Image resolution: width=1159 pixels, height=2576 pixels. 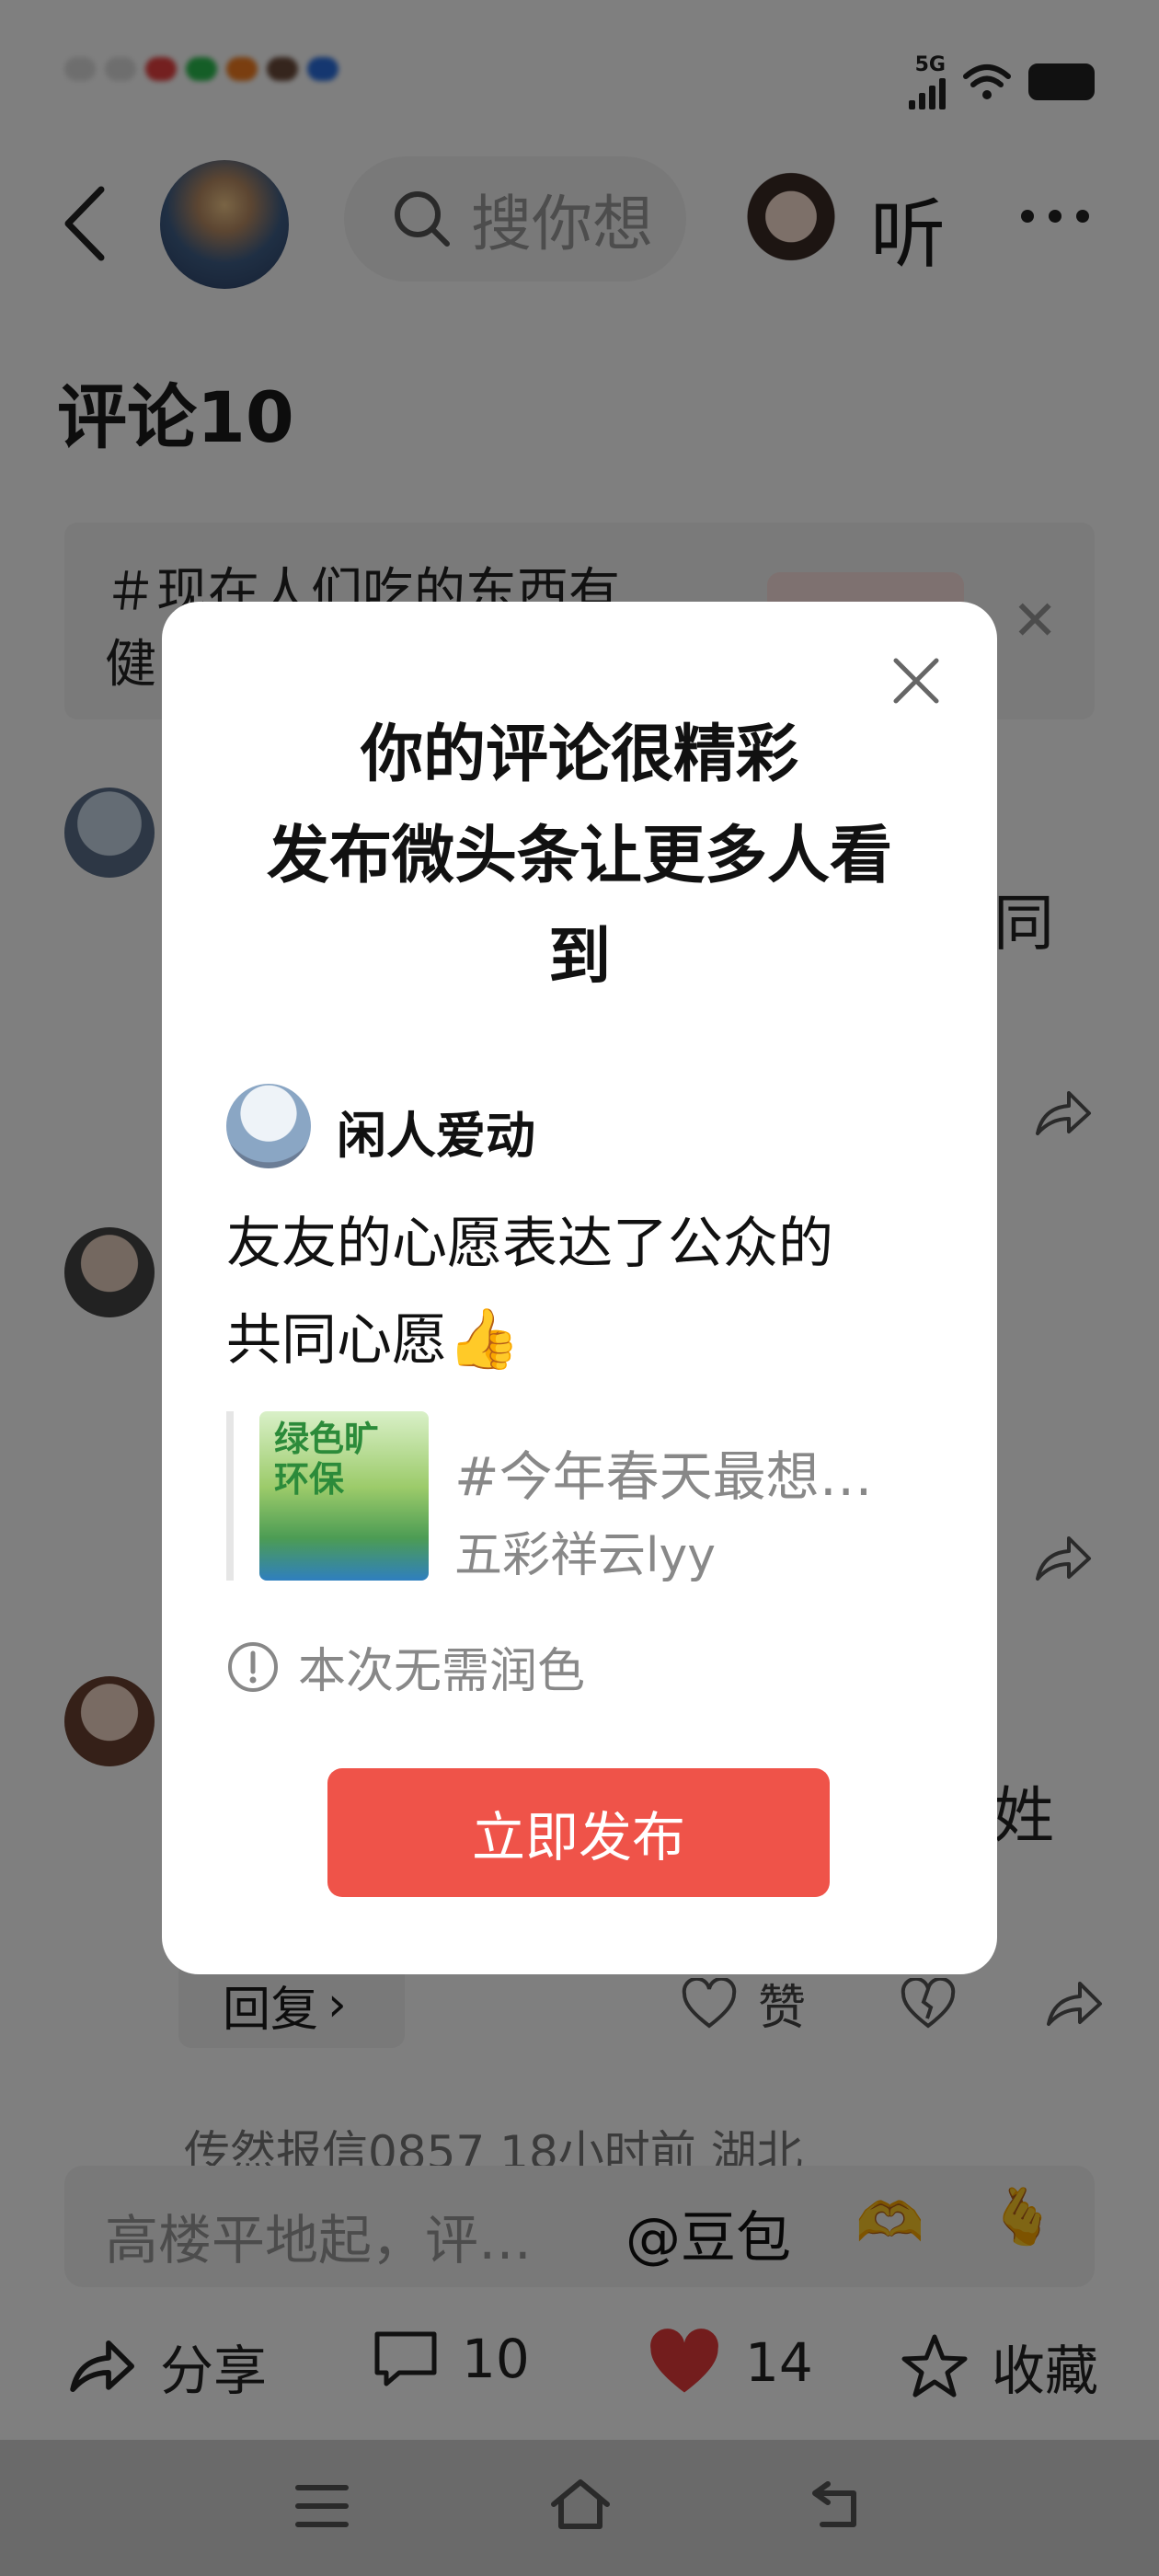 What do you see at coordinates (578, 1832) in the screenshot?
I see `publish-button: 立即发布` at bounding box center [578, 1832].